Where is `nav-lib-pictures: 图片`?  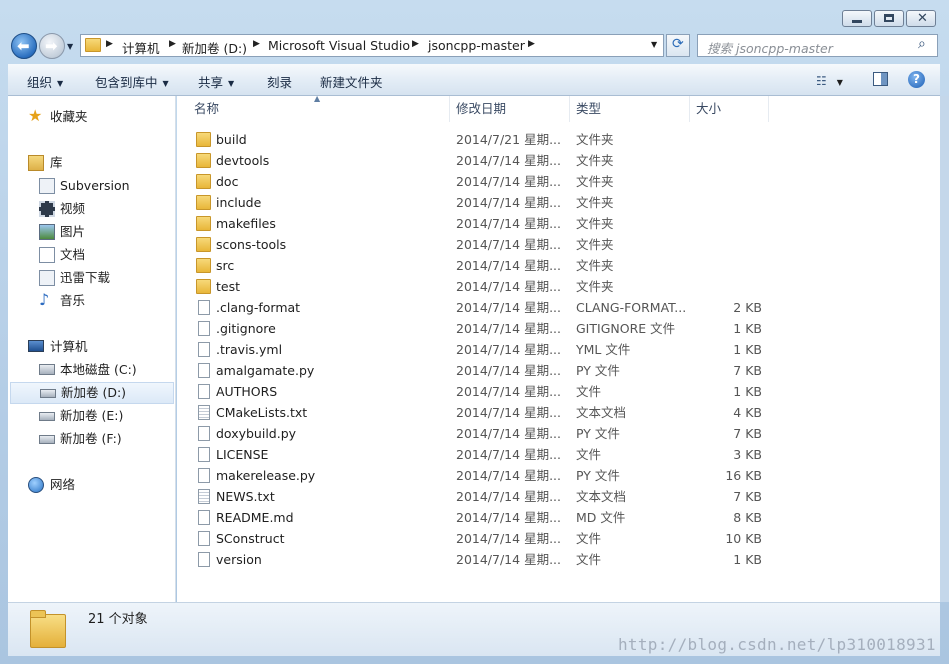 nav-lib-pictures: 图片 is located at coordinates (91, 232).